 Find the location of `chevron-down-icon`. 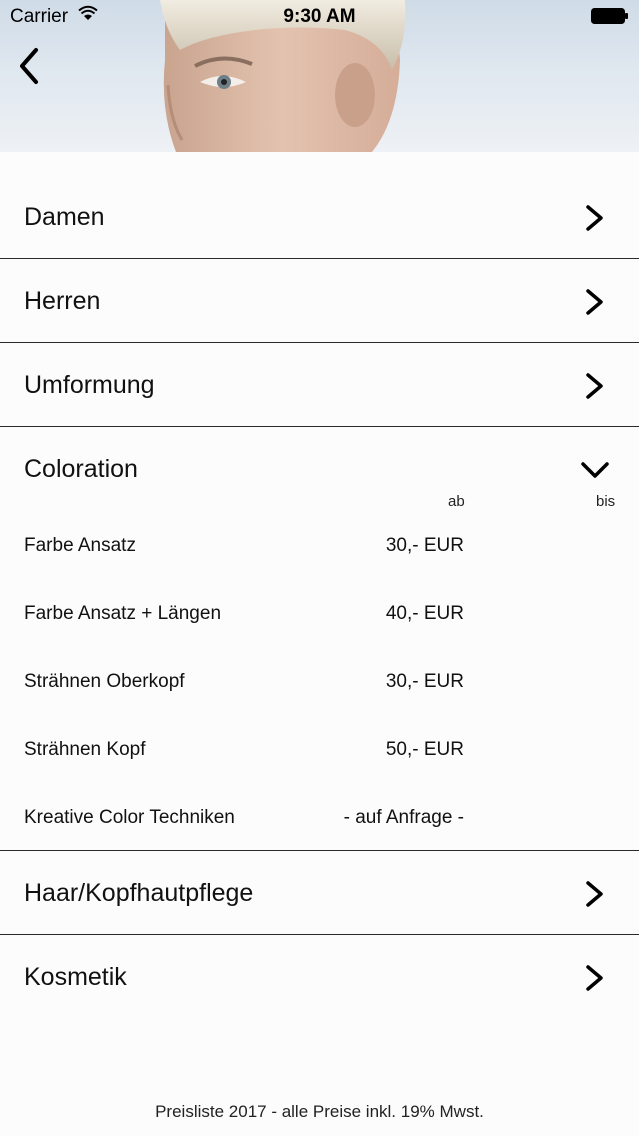

chevron-down-icon is located at coordinates (595, 470).